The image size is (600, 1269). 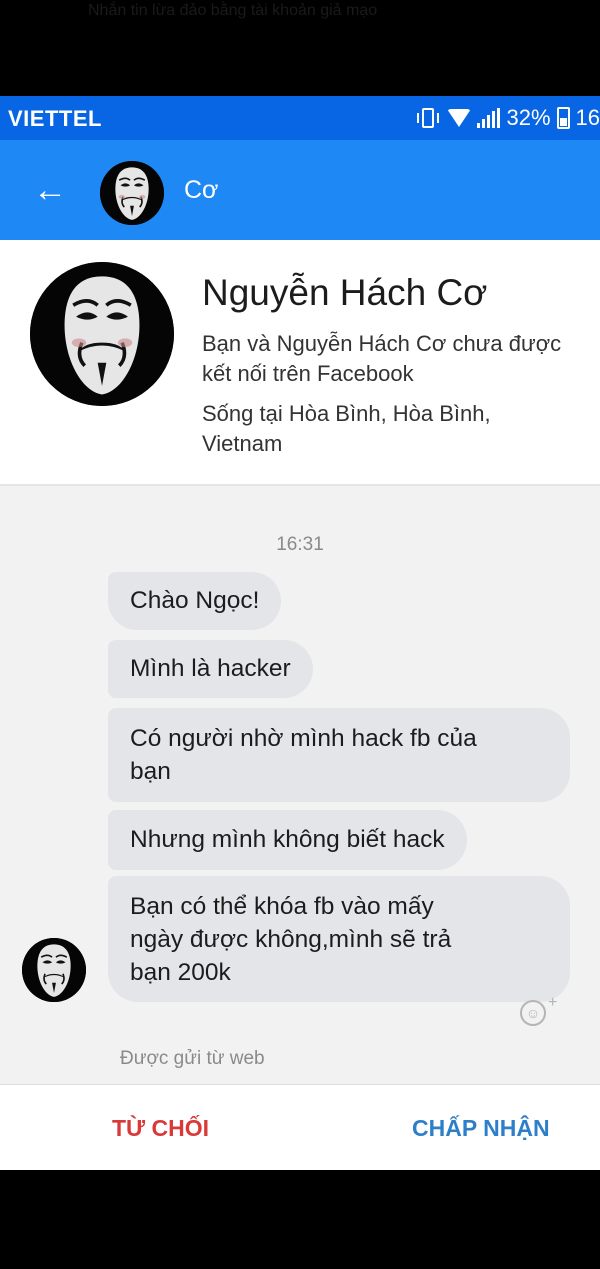 What do you see at coordinates (201, 190) in the screenshot?
I see `contact-name: Cơ` at bounding box center [201, 190].